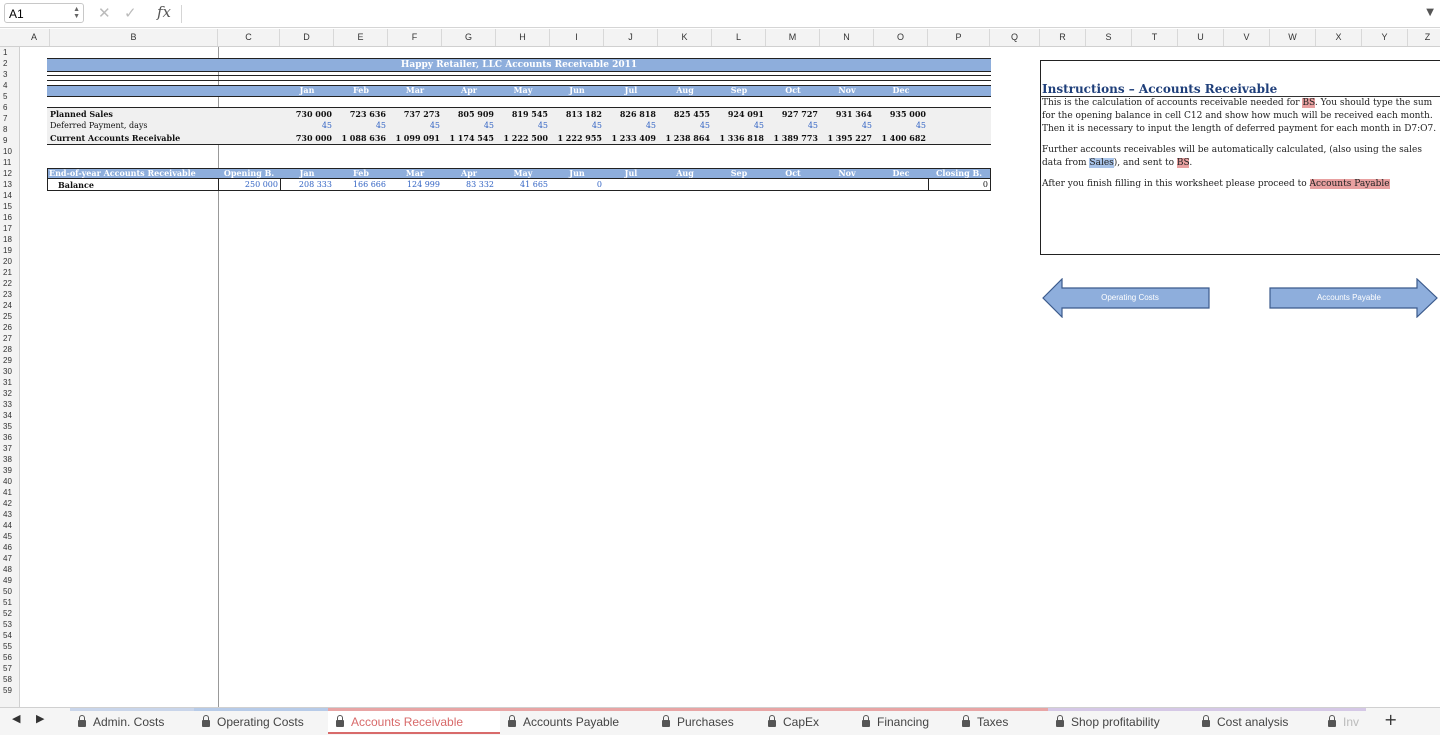 This screenshot has width=1440, height=735. What do you see at coordinates (1063, 37) in the screenshot?
I see `column-header-r: R` at bounding box center [1063, 37].